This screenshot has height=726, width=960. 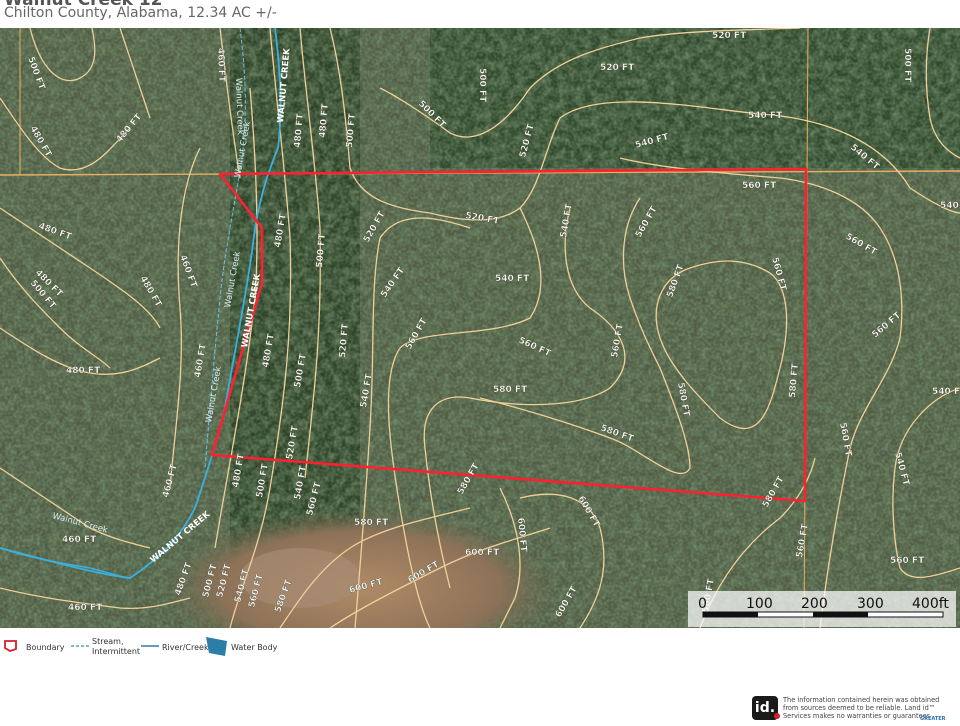 I want to click on scale-tick-label: 100, so click(x=759, y=604).